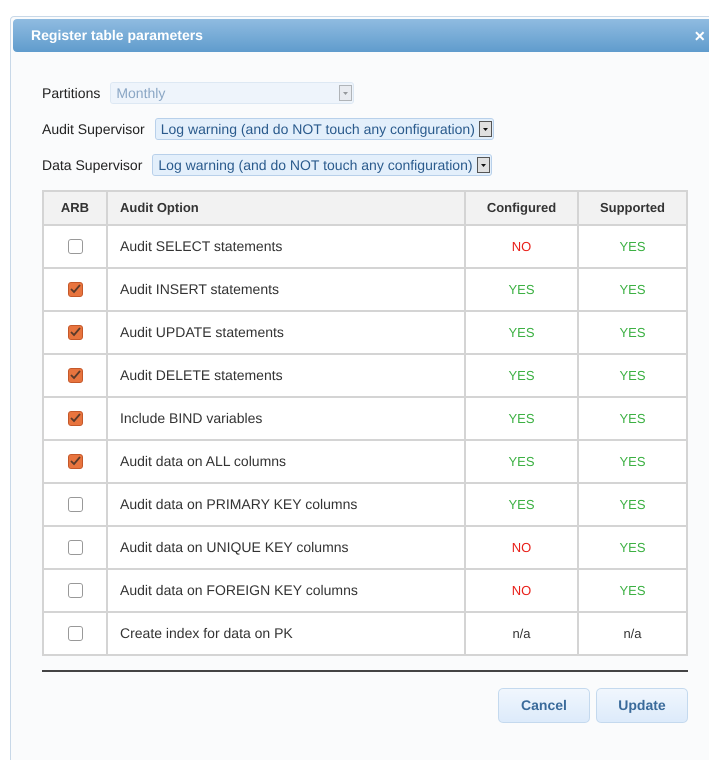 The width and height of the screenshot is (709, 760). What do you see at coordinates (75, 207) in the screenshot?
I see `column-header: ARB` at bounding box center [75, 207].